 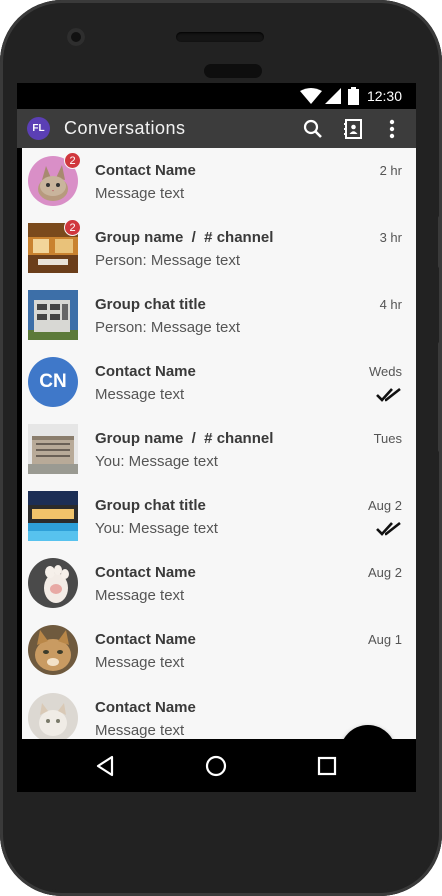 I want to click on system-nav-bar, so click(x=216, y=765).